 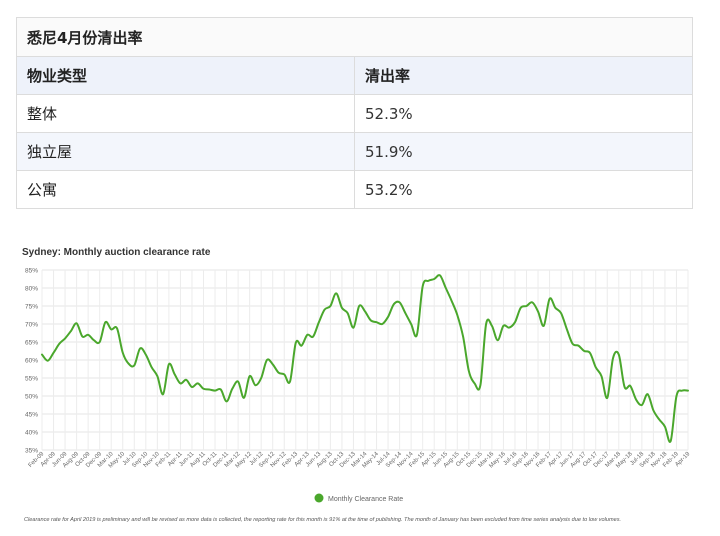 What do you see at coordinates (185, 113) in the screenshot?
I see `row-type: 整体` at bounding box center [185, 113].